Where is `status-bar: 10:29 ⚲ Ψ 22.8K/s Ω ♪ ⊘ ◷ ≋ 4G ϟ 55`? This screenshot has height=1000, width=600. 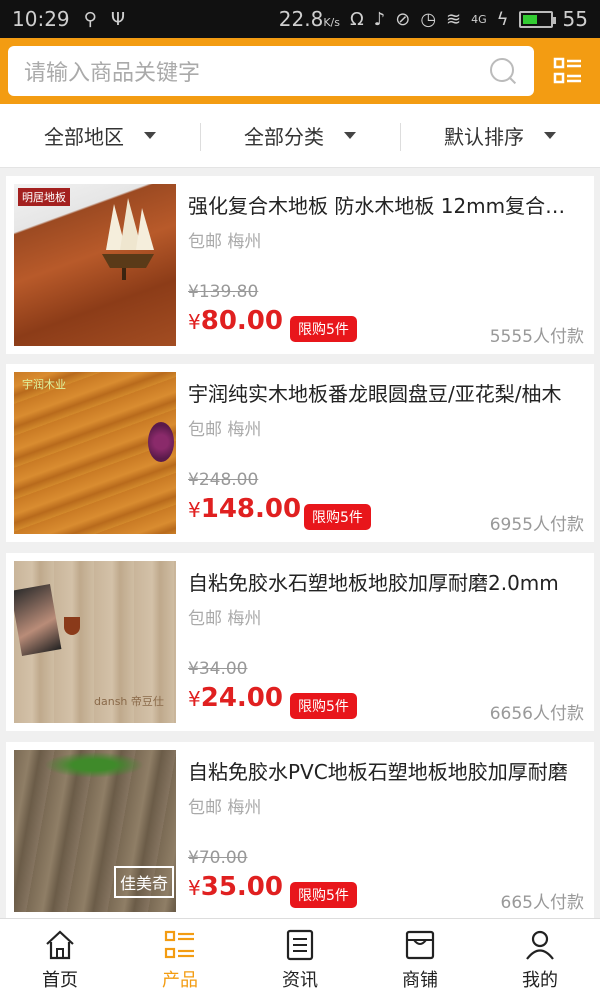
status-bar: 10:29 ⚲ Ψ 22.8K/s Ω ♪ ⊘ ◷ ≋ 4G ϟ 55 is located at coordinates (300, 19).